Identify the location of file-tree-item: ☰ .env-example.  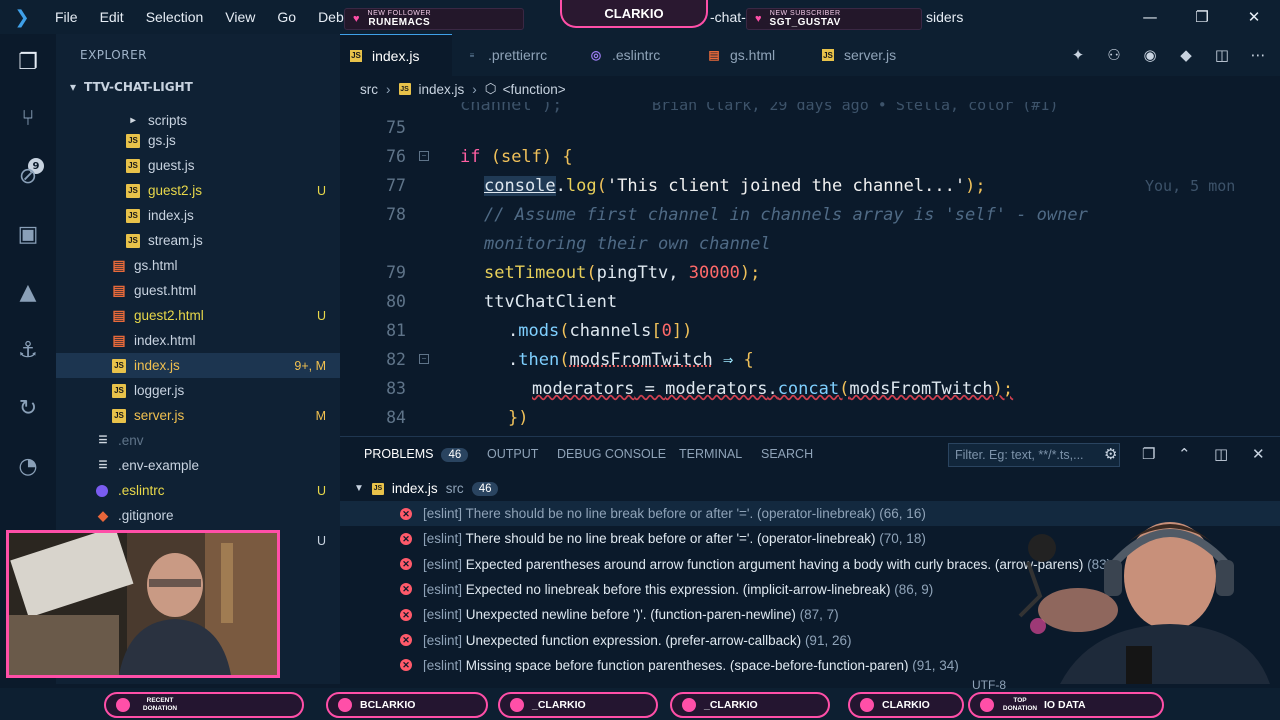
(198, 465).